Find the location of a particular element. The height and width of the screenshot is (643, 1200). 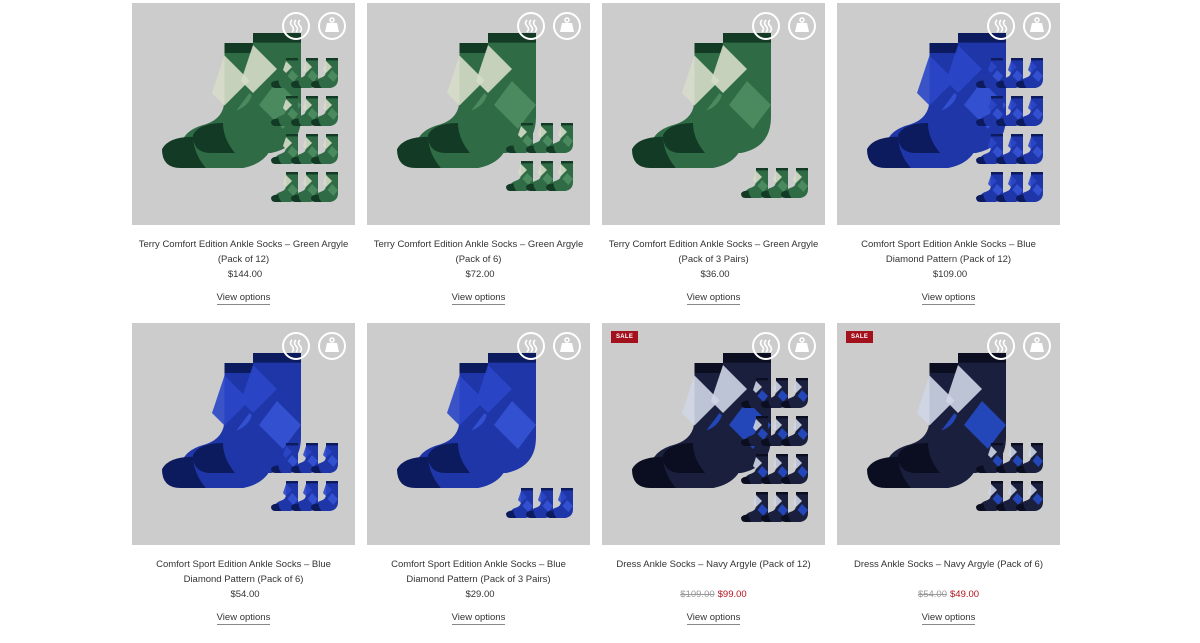

current-price: $54.00 is located at coordinates (245, 594).